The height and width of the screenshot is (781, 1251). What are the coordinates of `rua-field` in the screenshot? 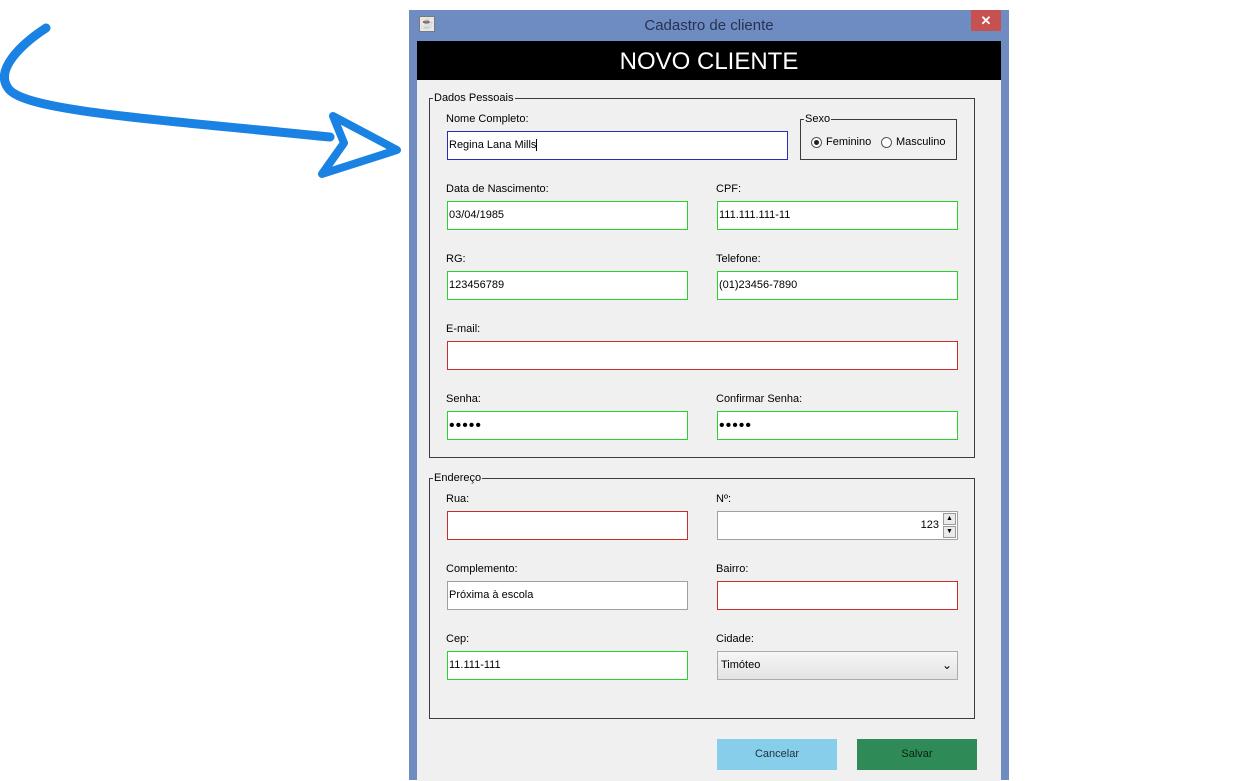 It's located at (567, 525).